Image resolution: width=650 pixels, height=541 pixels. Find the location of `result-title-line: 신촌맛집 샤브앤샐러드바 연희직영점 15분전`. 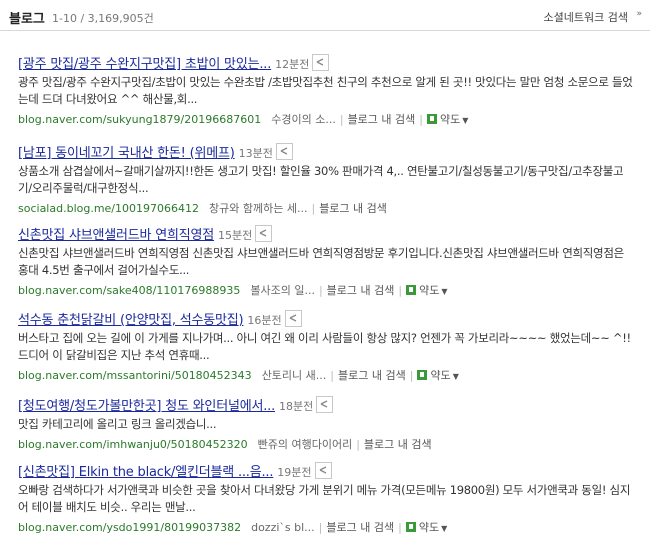

result-title-line: 신촌맛집 샤브앤샐러드바 연희직영점 15분전 is located at coordinates (330, 234).